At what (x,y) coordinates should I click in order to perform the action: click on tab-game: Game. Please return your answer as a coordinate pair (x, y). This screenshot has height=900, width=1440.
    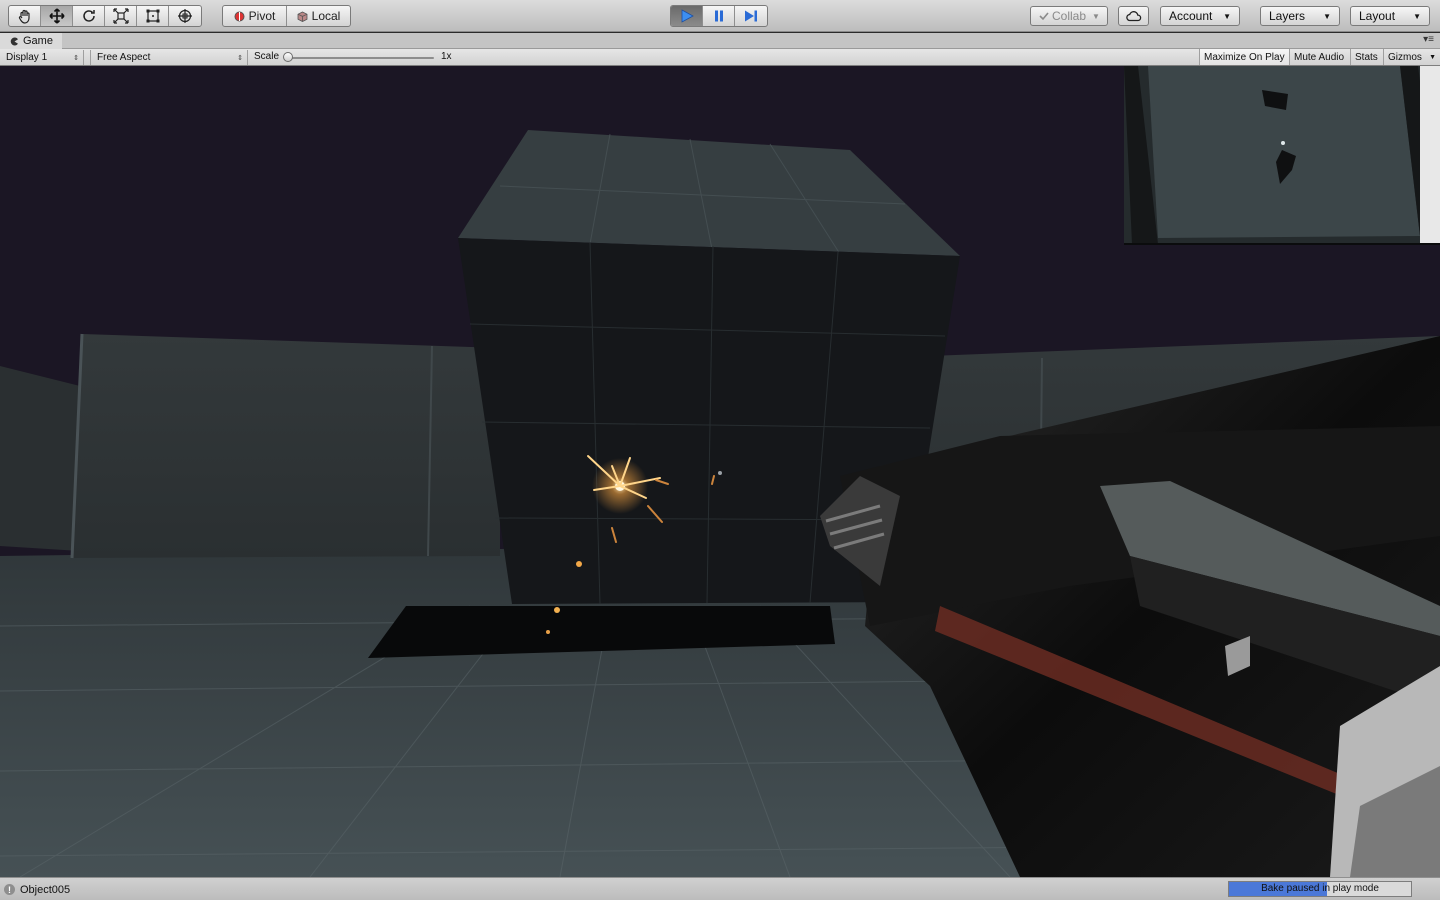
    Looking at the image, I should click on (31, 41).